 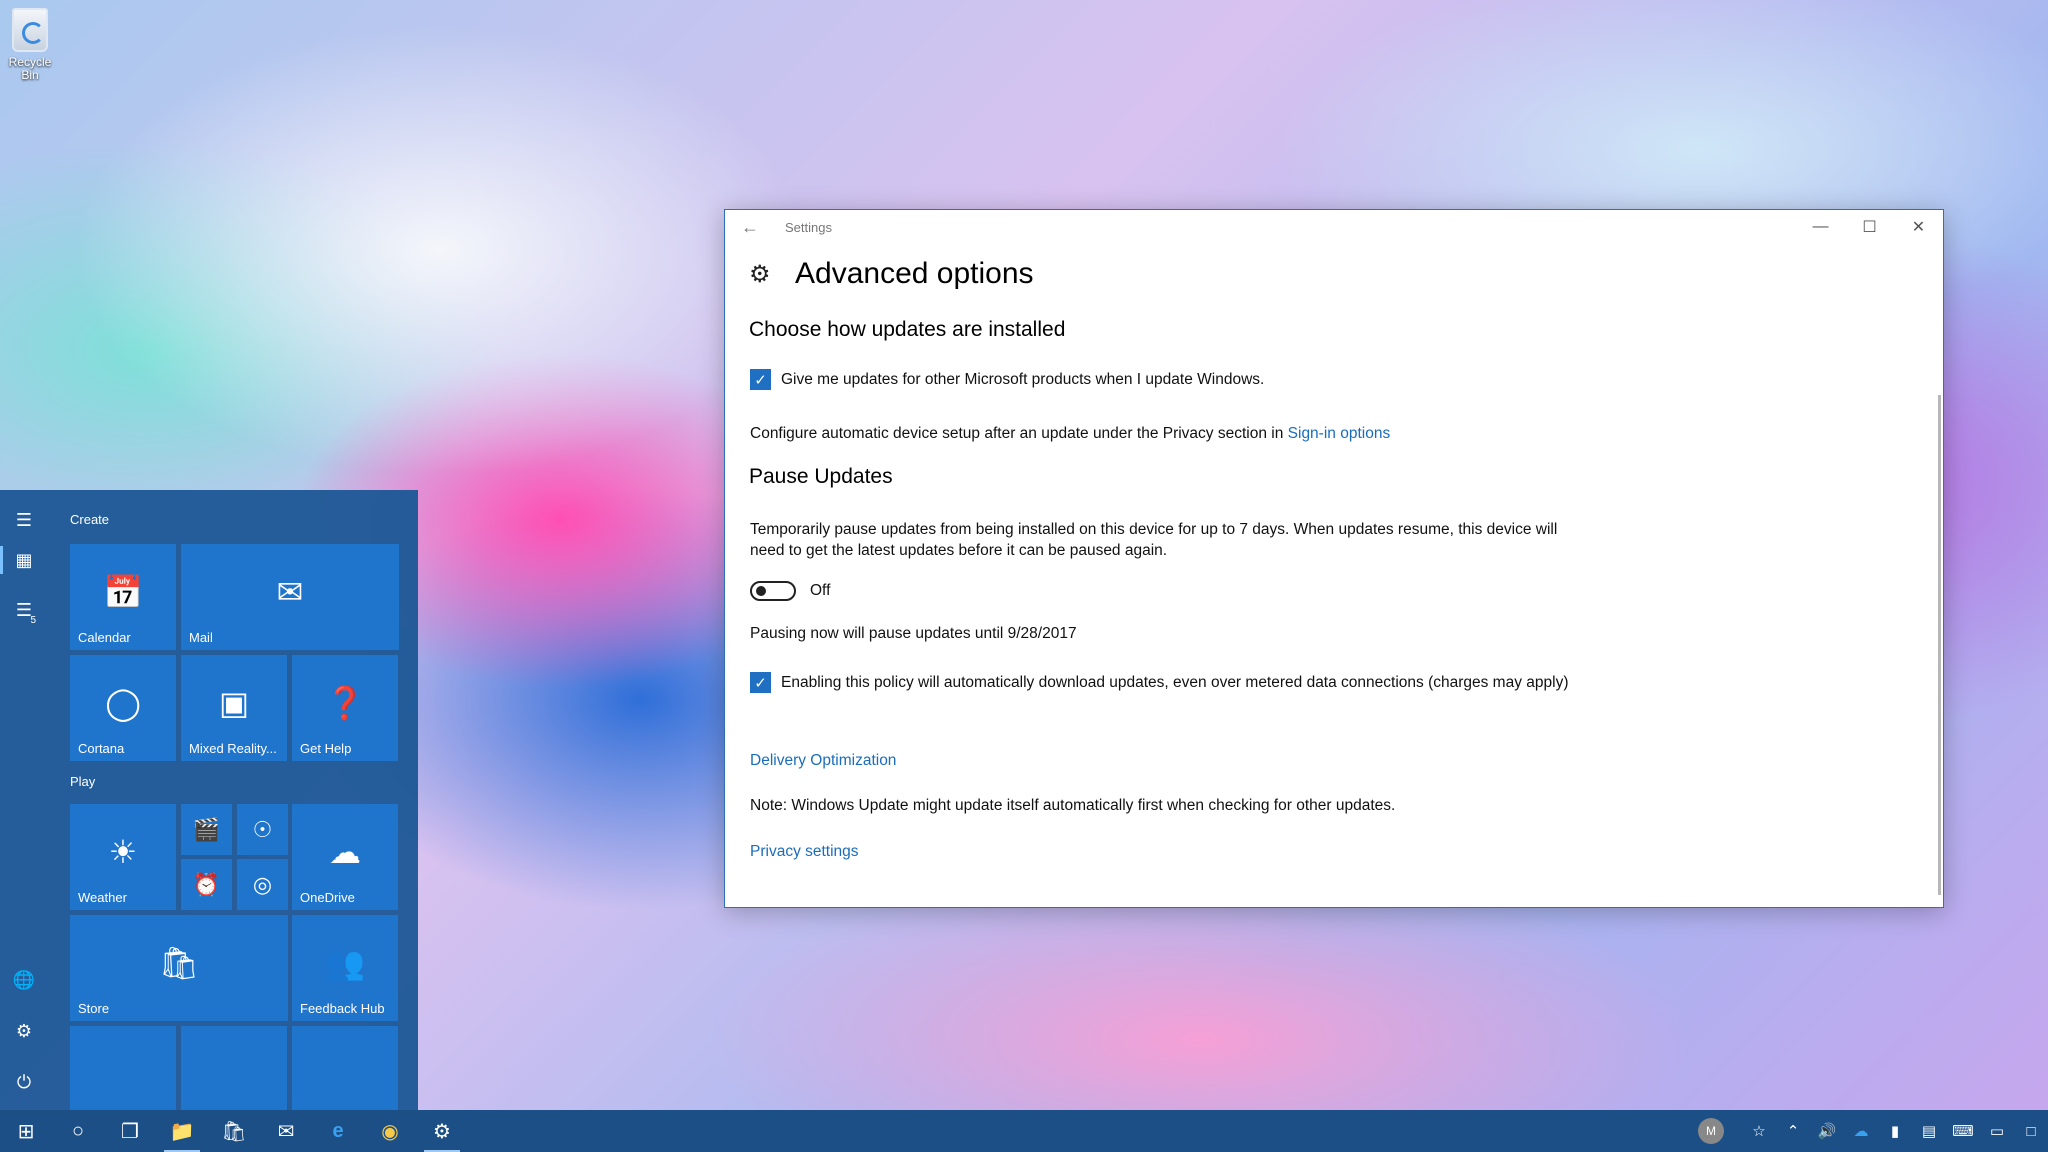 I want to click on start-windows-icon: ⊞, so click(x=26, y=1131).